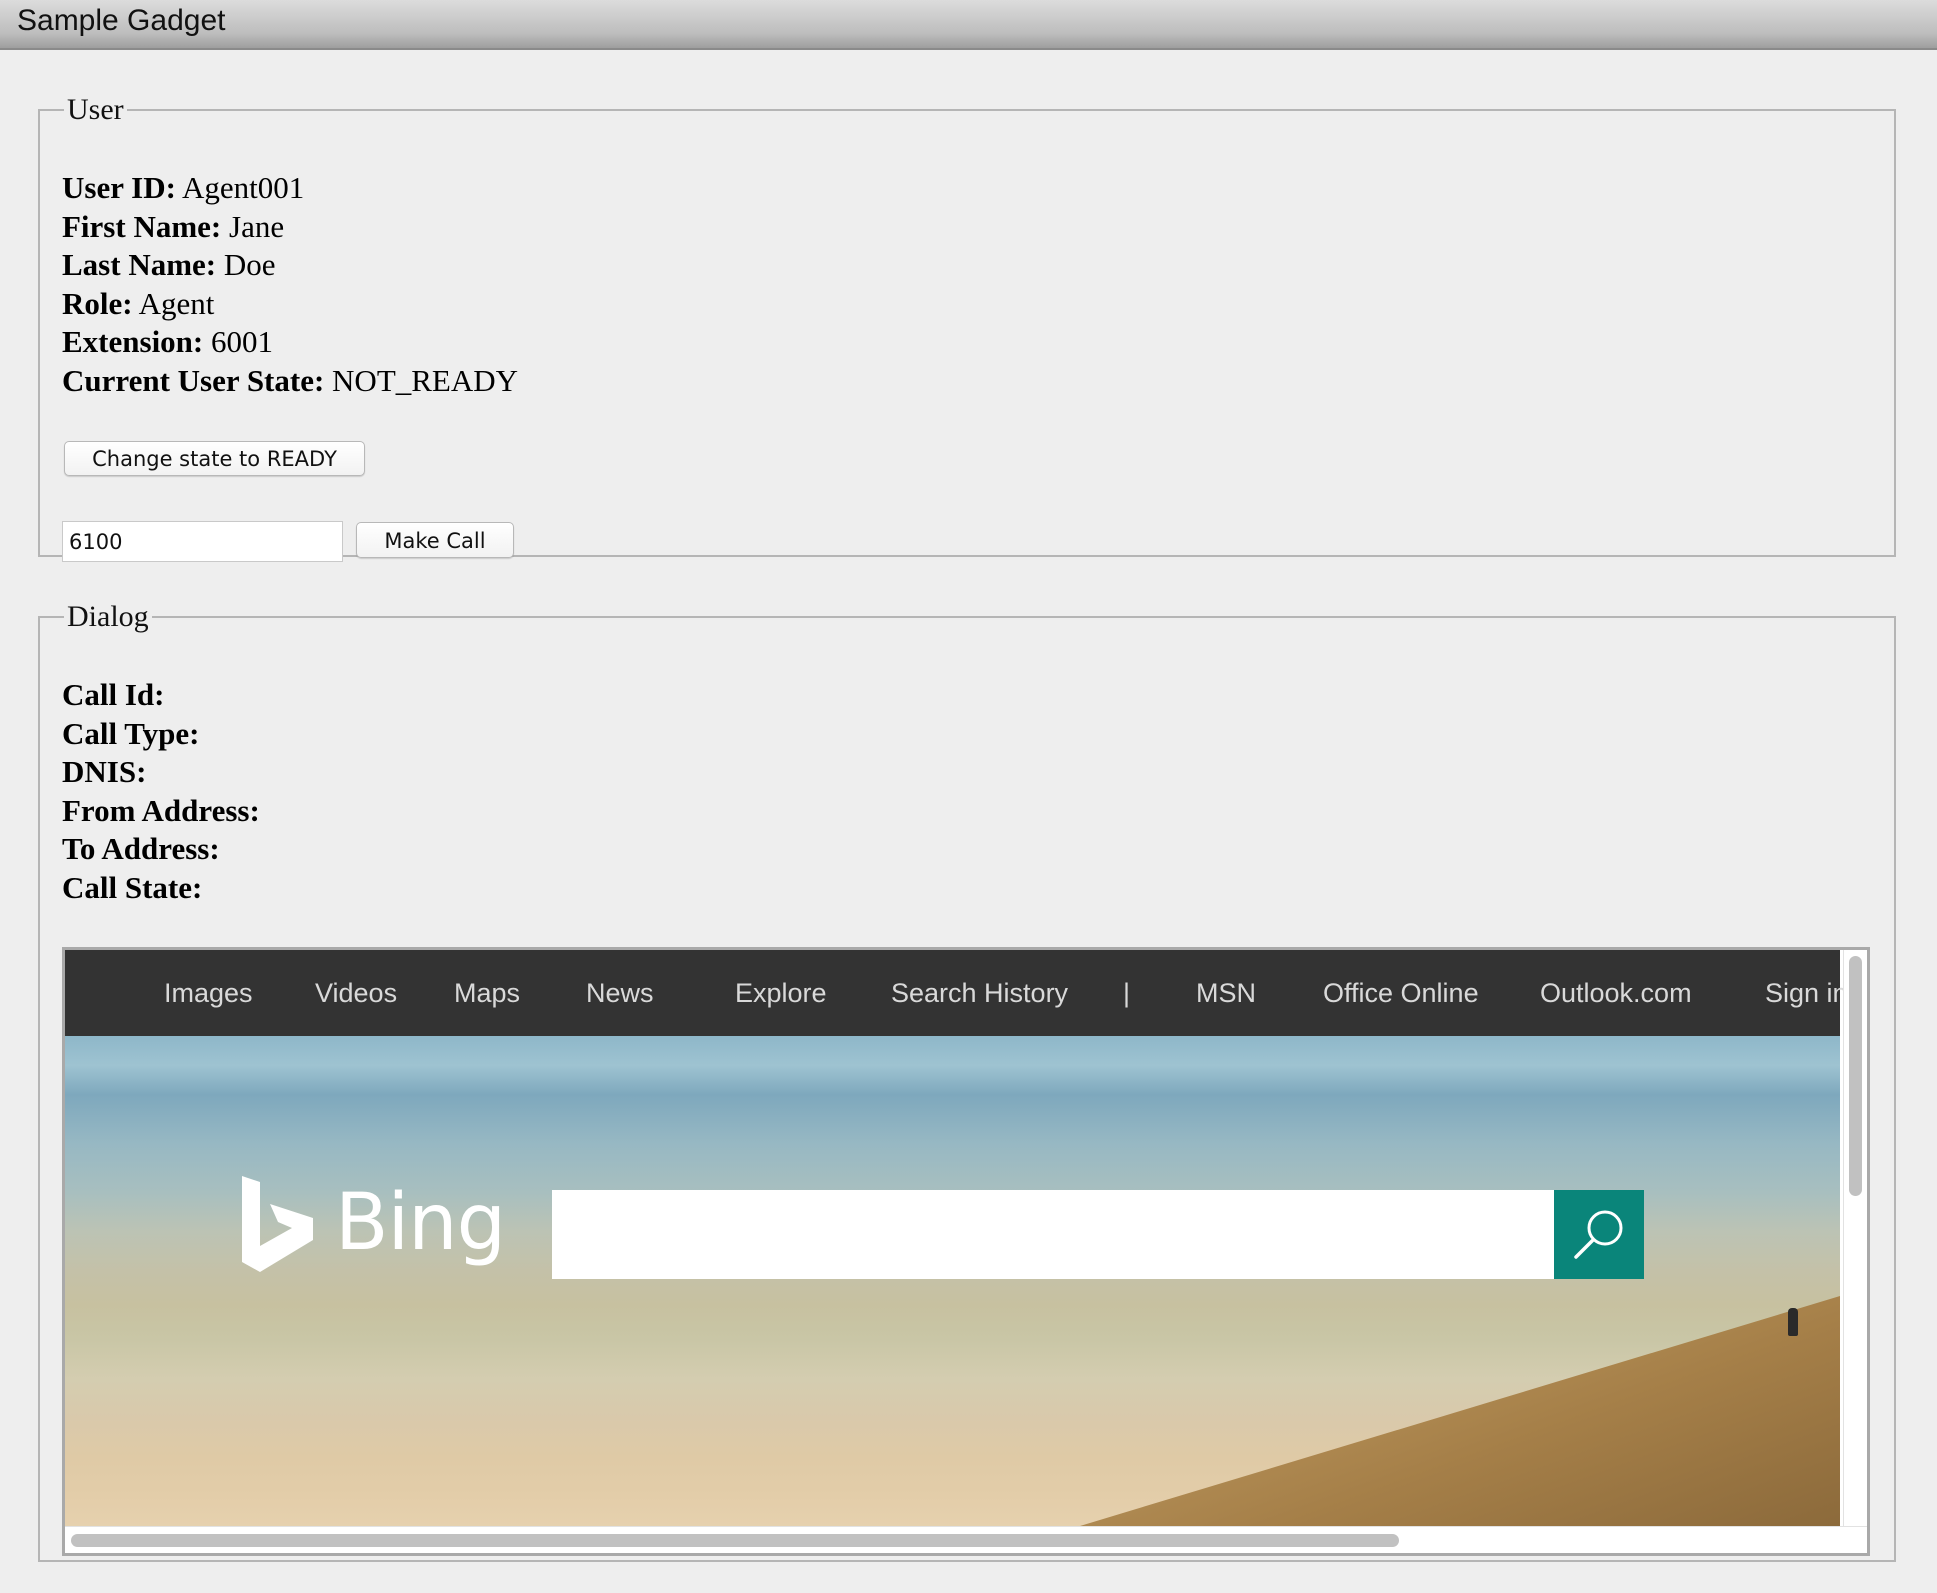 The image size is (1937, 1593). Describe the element at coordinates (242, 341) in the screenshot. I see `extension-value: 6001` at that location.